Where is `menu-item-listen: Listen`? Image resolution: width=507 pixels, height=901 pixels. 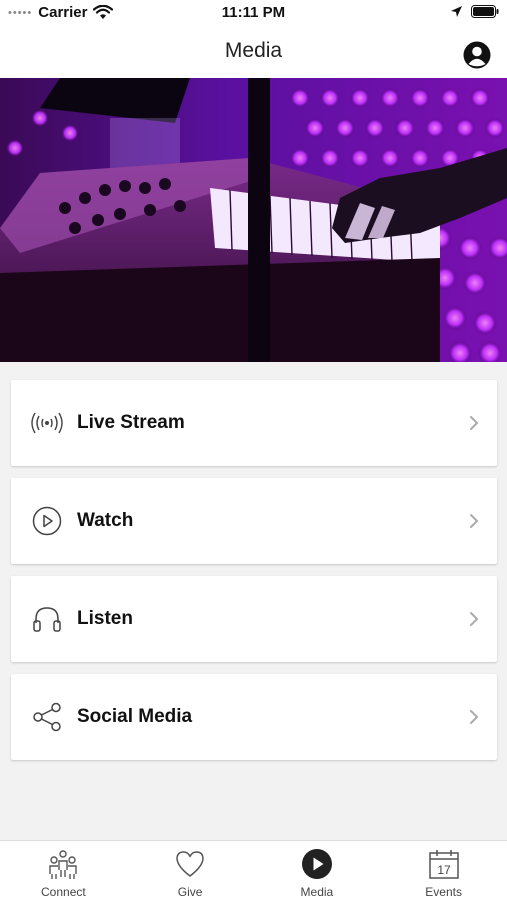 menu-item-listen: Listen is located at coordinates (254, 619).